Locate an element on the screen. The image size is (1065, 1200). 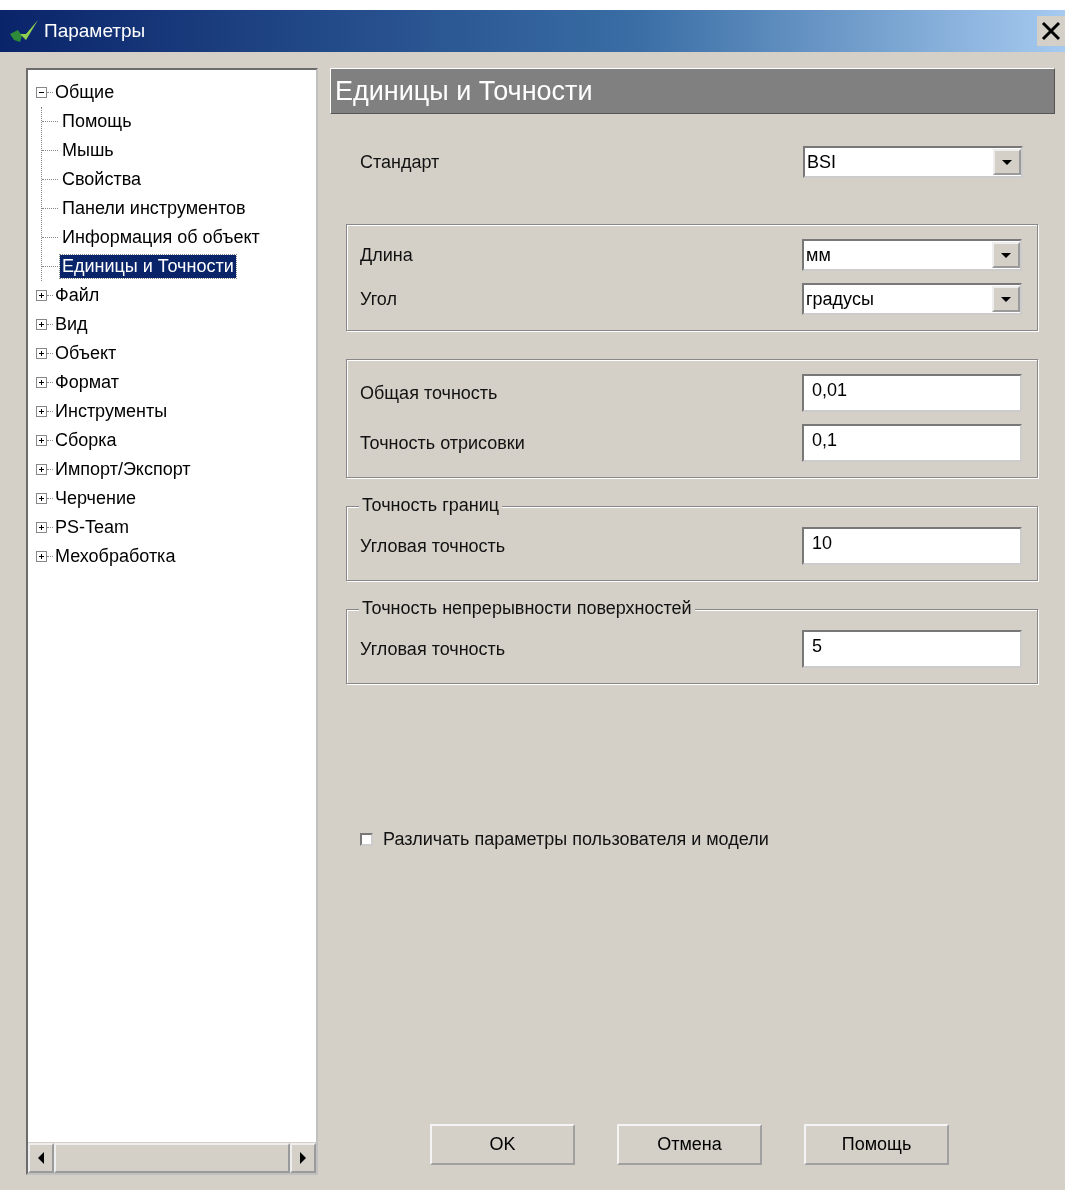
tree-item: Инструменты is located at coordinates (111, 411).